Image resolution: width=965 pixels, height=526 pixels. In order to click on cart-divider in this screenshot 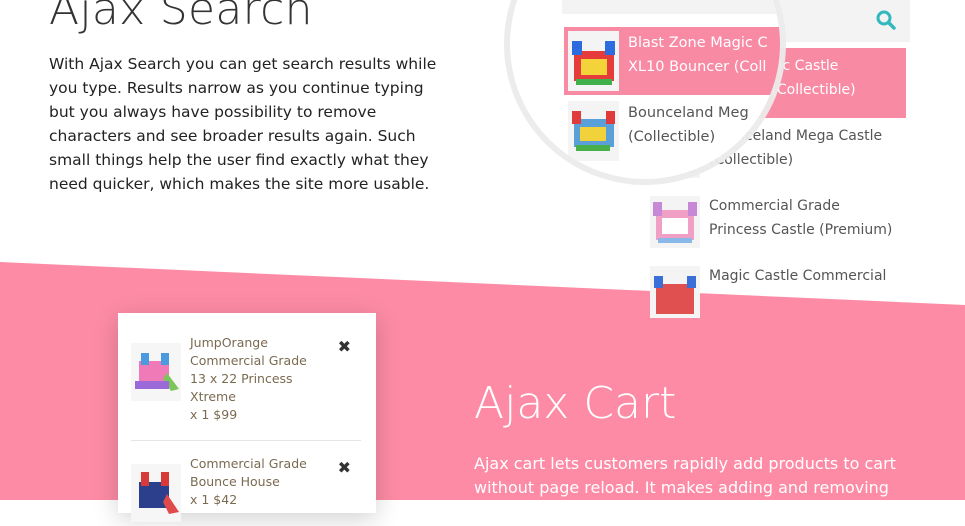, I will do `click(246, 440)`.